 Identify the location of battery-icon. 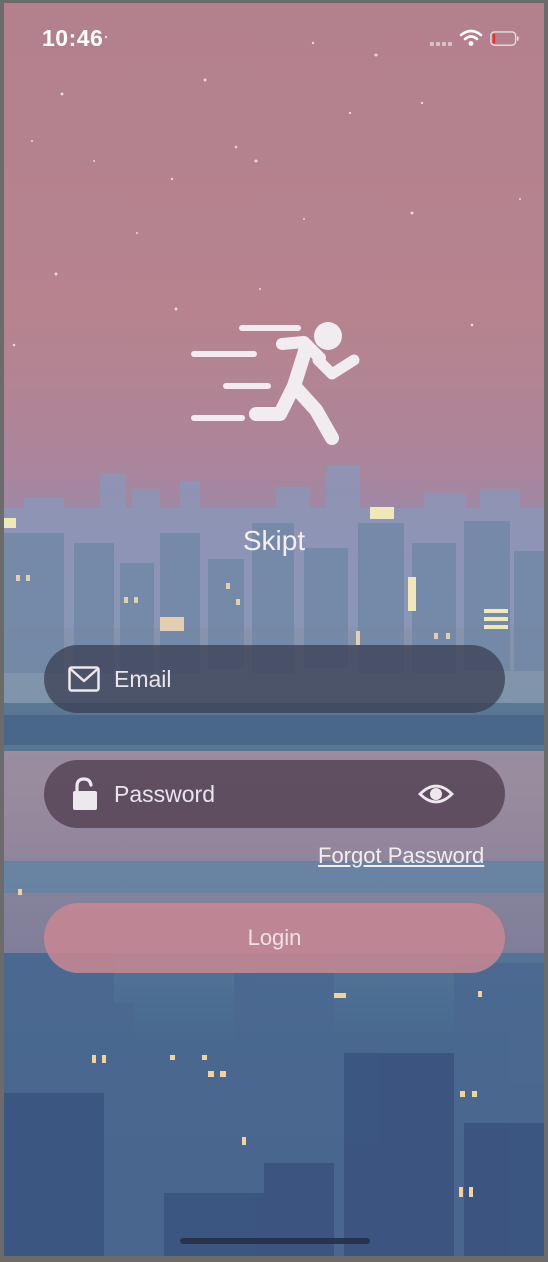
(504, 38).